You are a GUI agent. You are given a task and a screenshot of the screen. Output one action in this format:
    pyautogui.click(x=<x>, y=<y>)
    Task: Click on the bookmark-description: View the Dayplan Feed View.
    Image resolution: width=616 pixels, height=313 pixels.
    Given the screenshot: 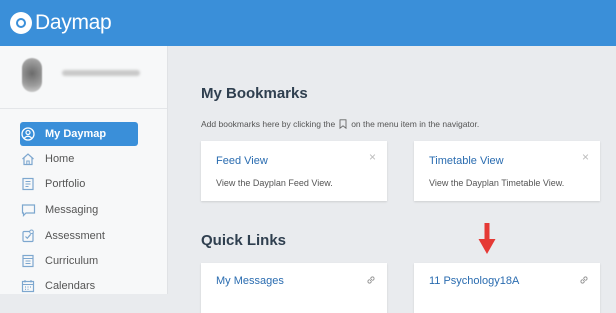 What is the action you would take?
    pyautogui.click(x=274, y=183)
    